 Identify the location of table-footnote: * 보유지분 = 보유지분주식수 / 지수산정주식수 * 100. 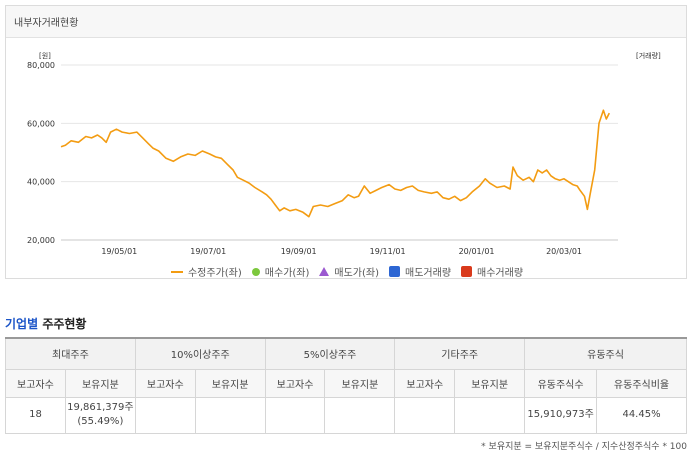
(584, 447).